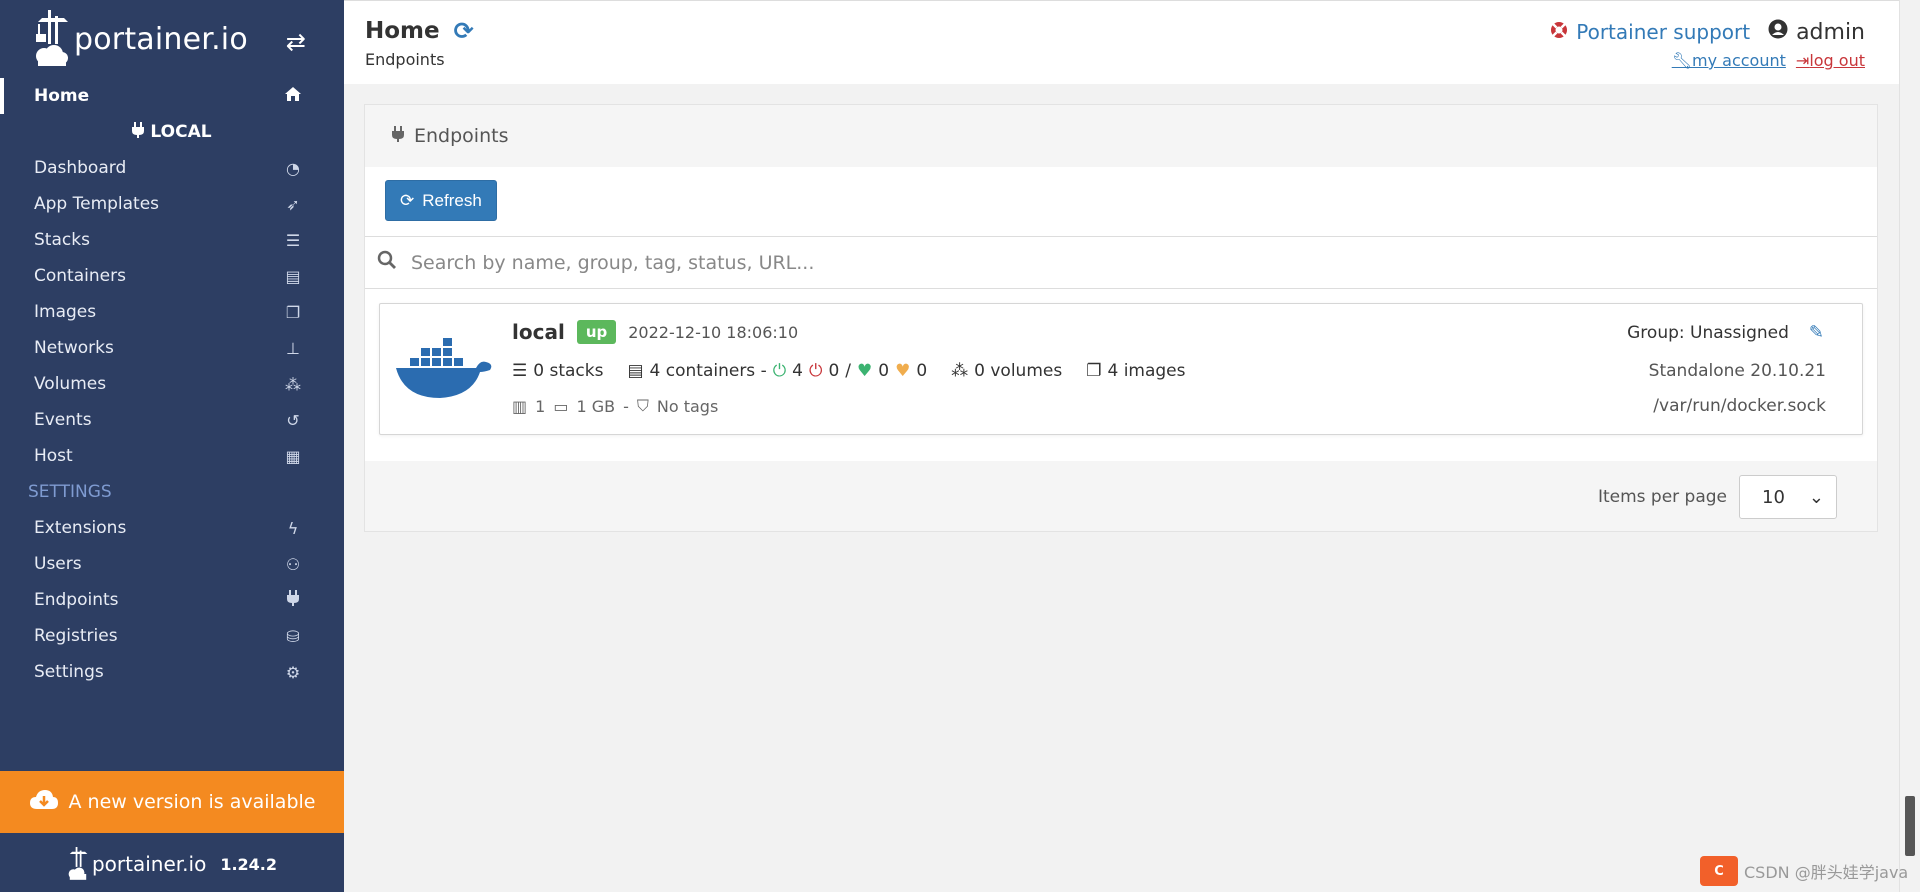  What do you see at coordinates (172, 420) in the screenshot?
I see `sidebar-item-events: Events ↺` at bounding box center [172, 420].